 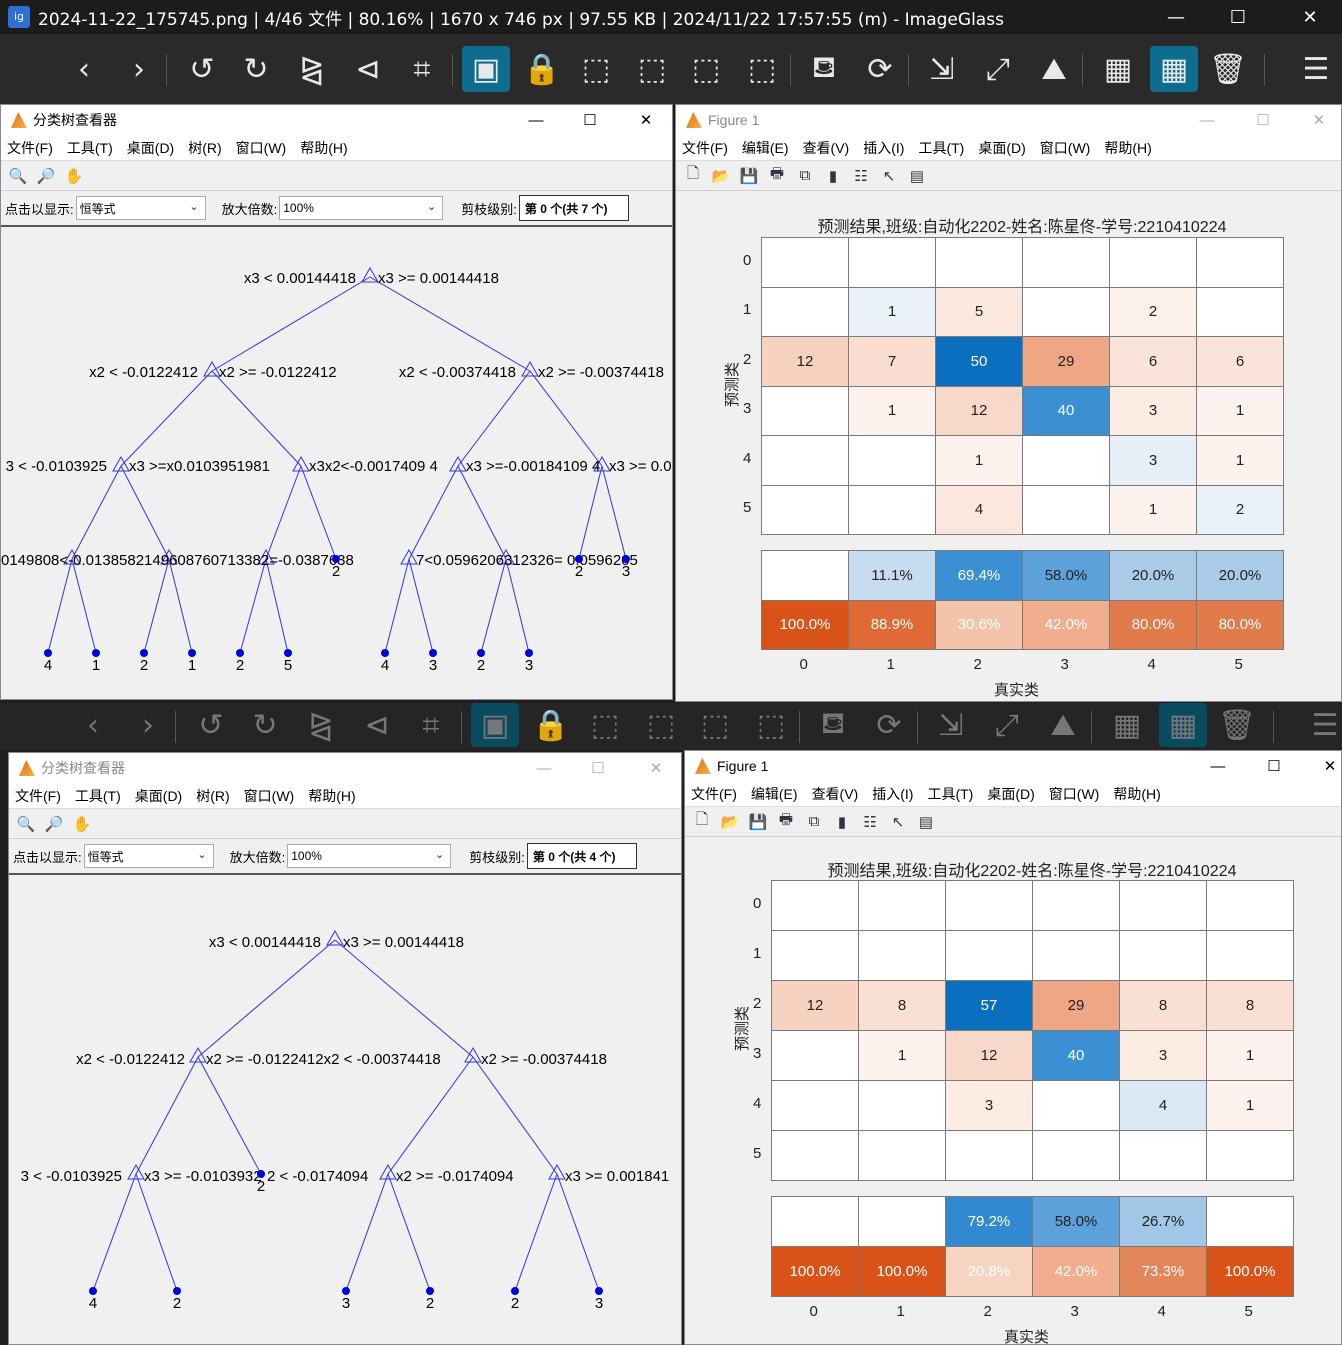 What do you see at coordinates (256, 69) in the screenshot?
I see `rotate-right-icon: ↻` at bounding box center [256, 69].